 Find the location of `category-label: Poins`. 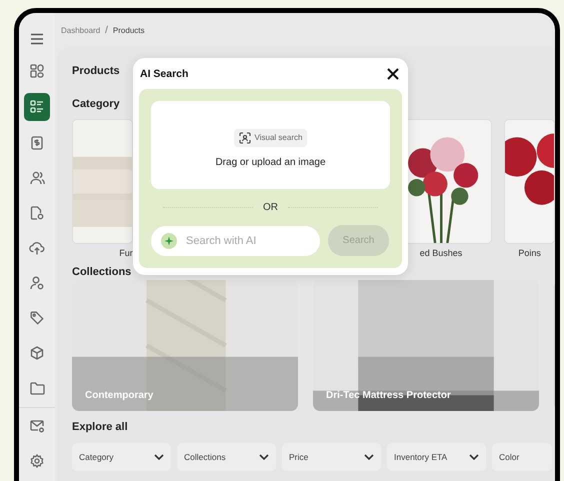

category-label: Poins is located at coordinates (529, 253).